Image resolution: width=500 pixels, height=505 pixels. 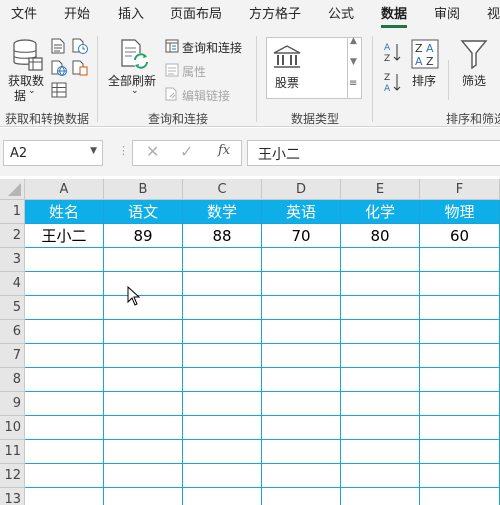 I want to click on cell-c8, so click(x=222, y=380).